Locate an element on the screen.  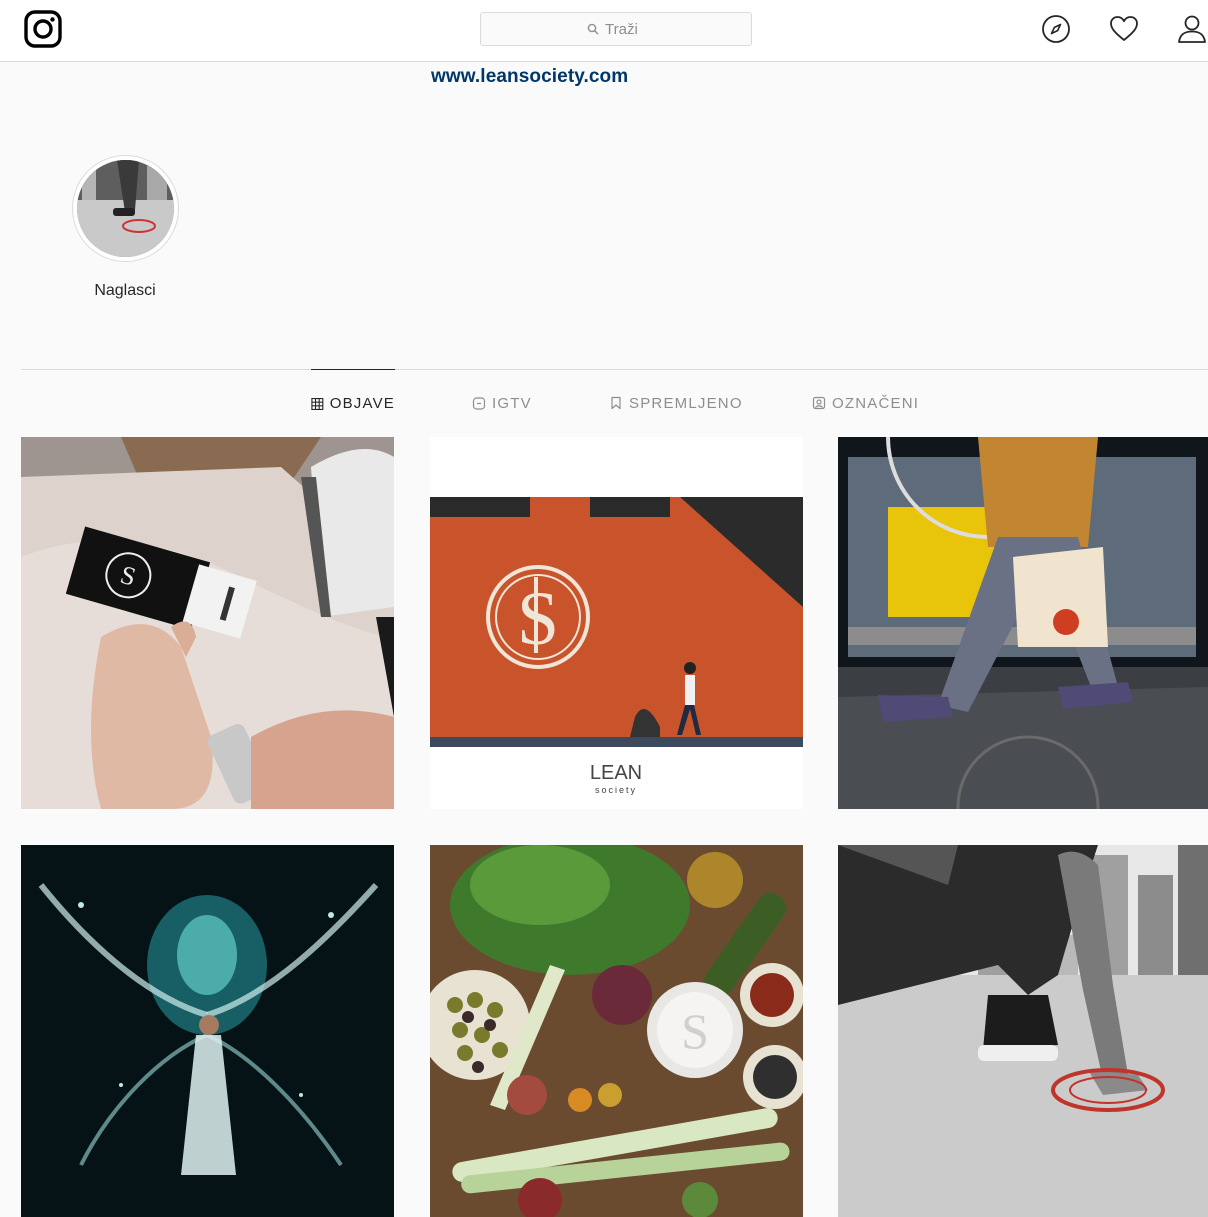
bookmark-icon is located at coordinates (616, 403).